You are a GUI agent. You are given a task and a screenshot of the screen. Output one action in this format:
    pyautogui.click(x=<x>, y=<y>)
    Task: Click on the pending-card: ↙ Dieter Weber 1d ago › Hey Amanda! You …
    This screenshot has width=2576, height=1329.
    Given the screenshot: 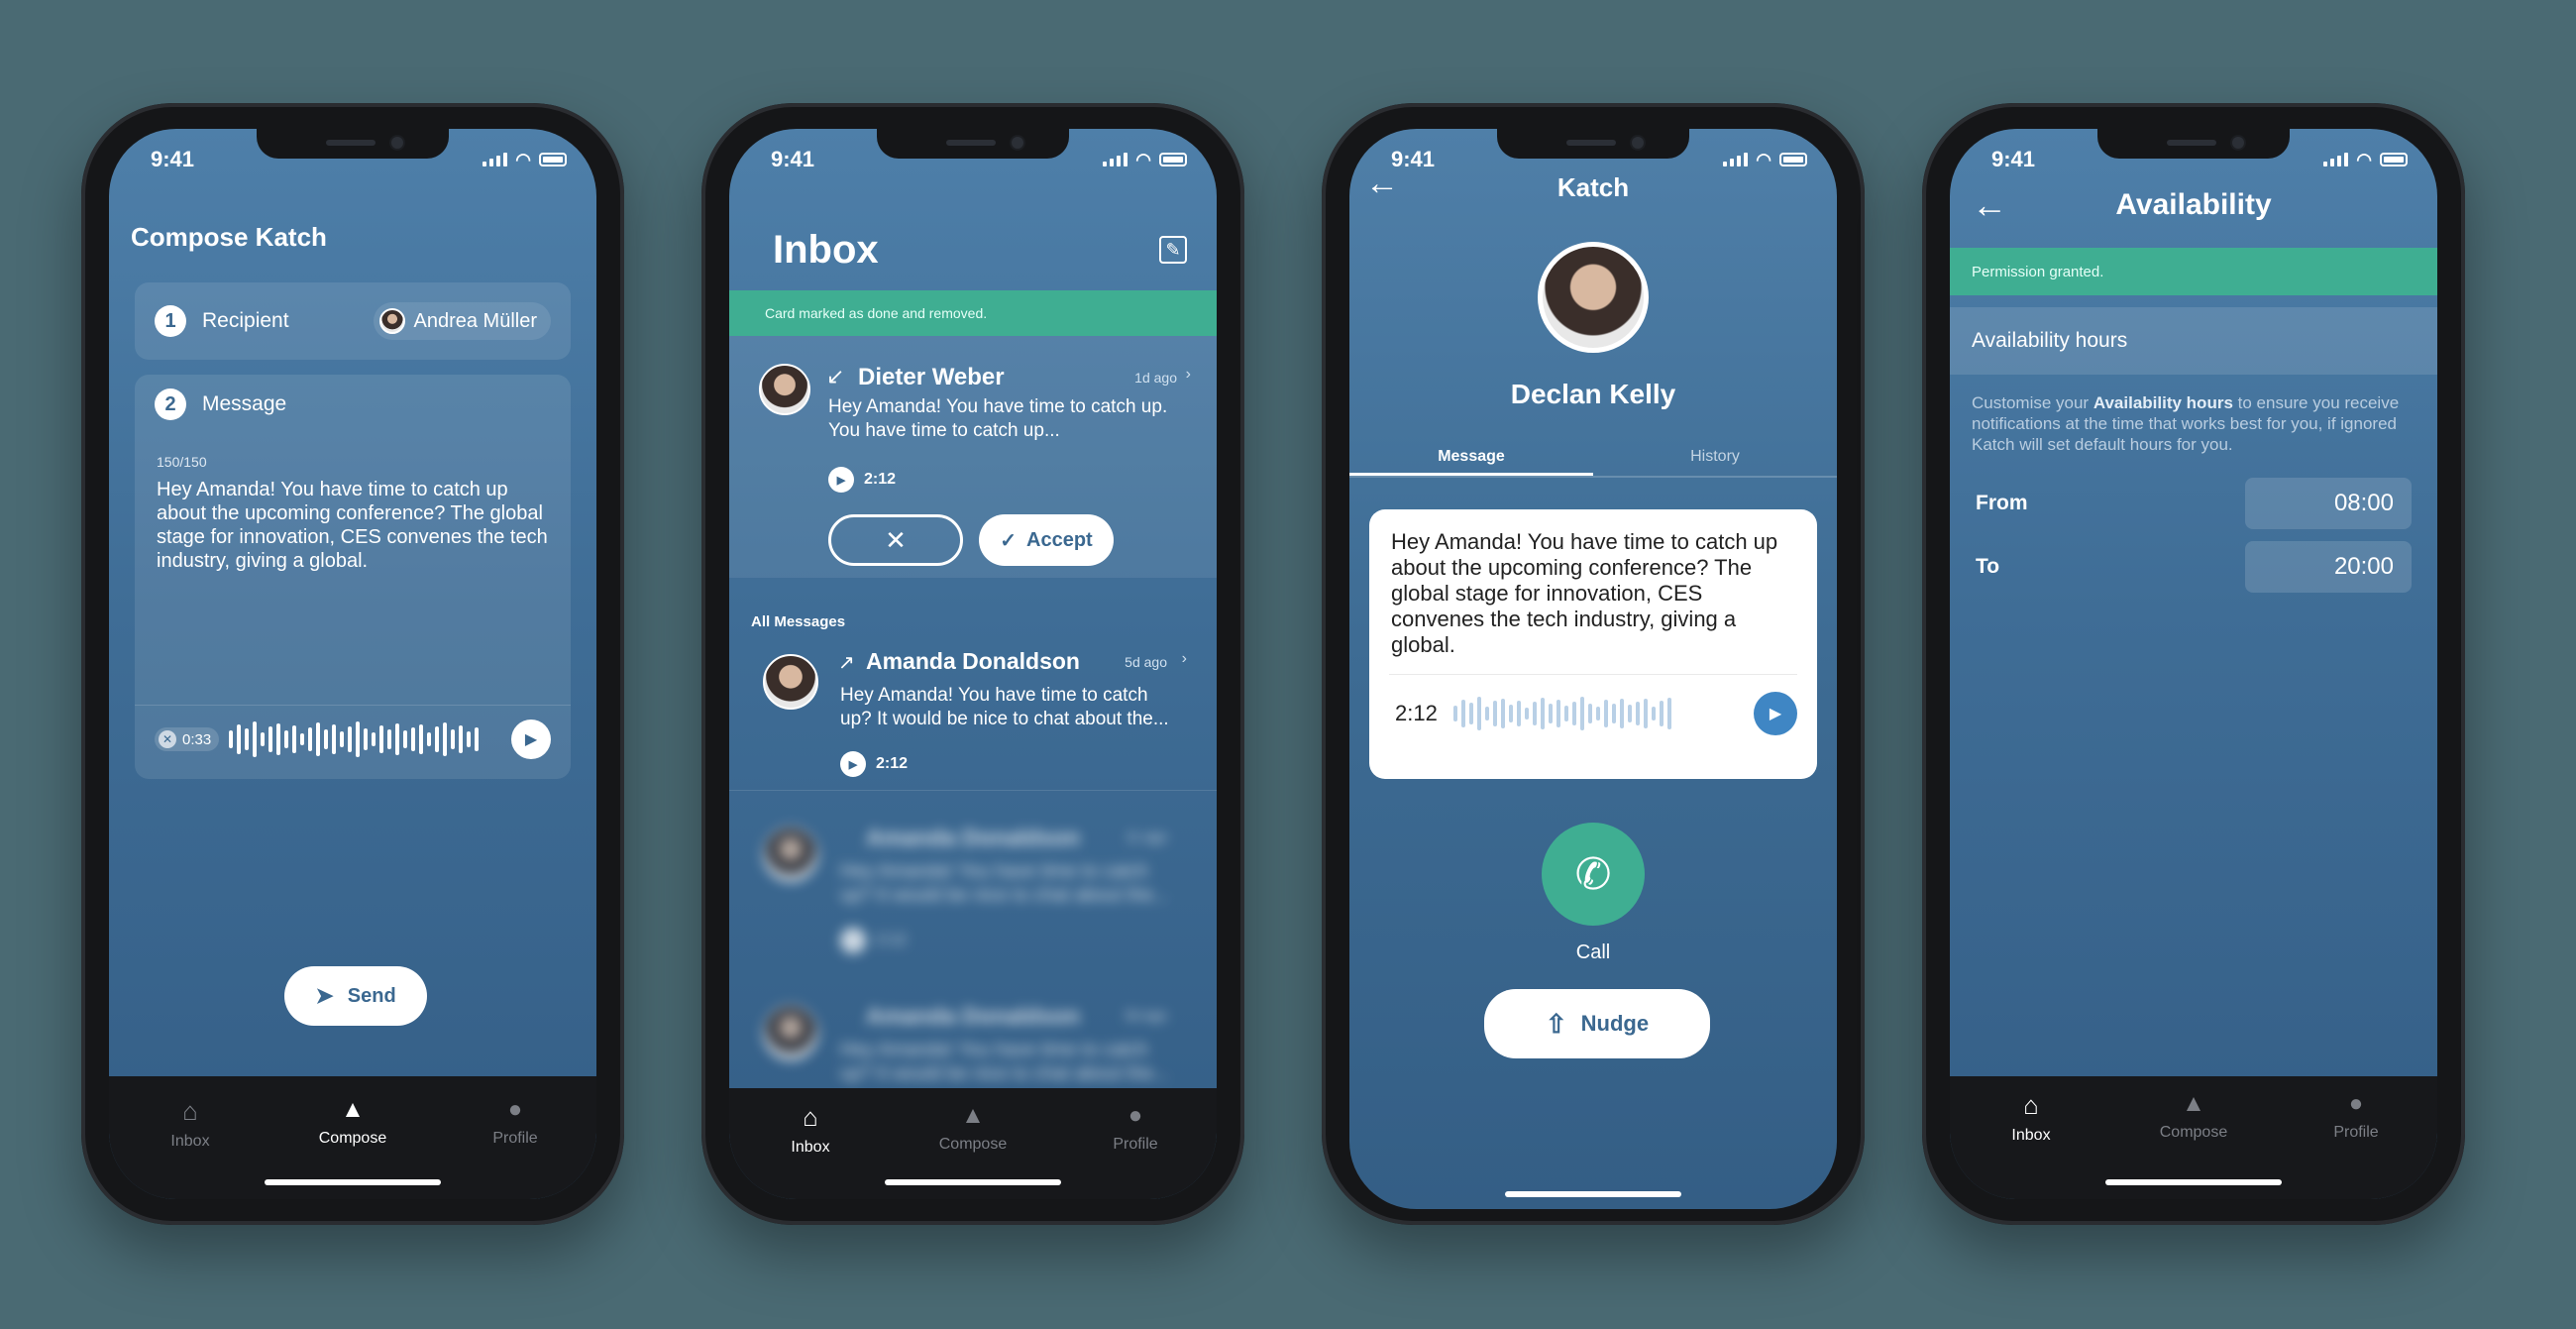 What is the action you would take?
    pyautogui.click(x=973, y=457)
    